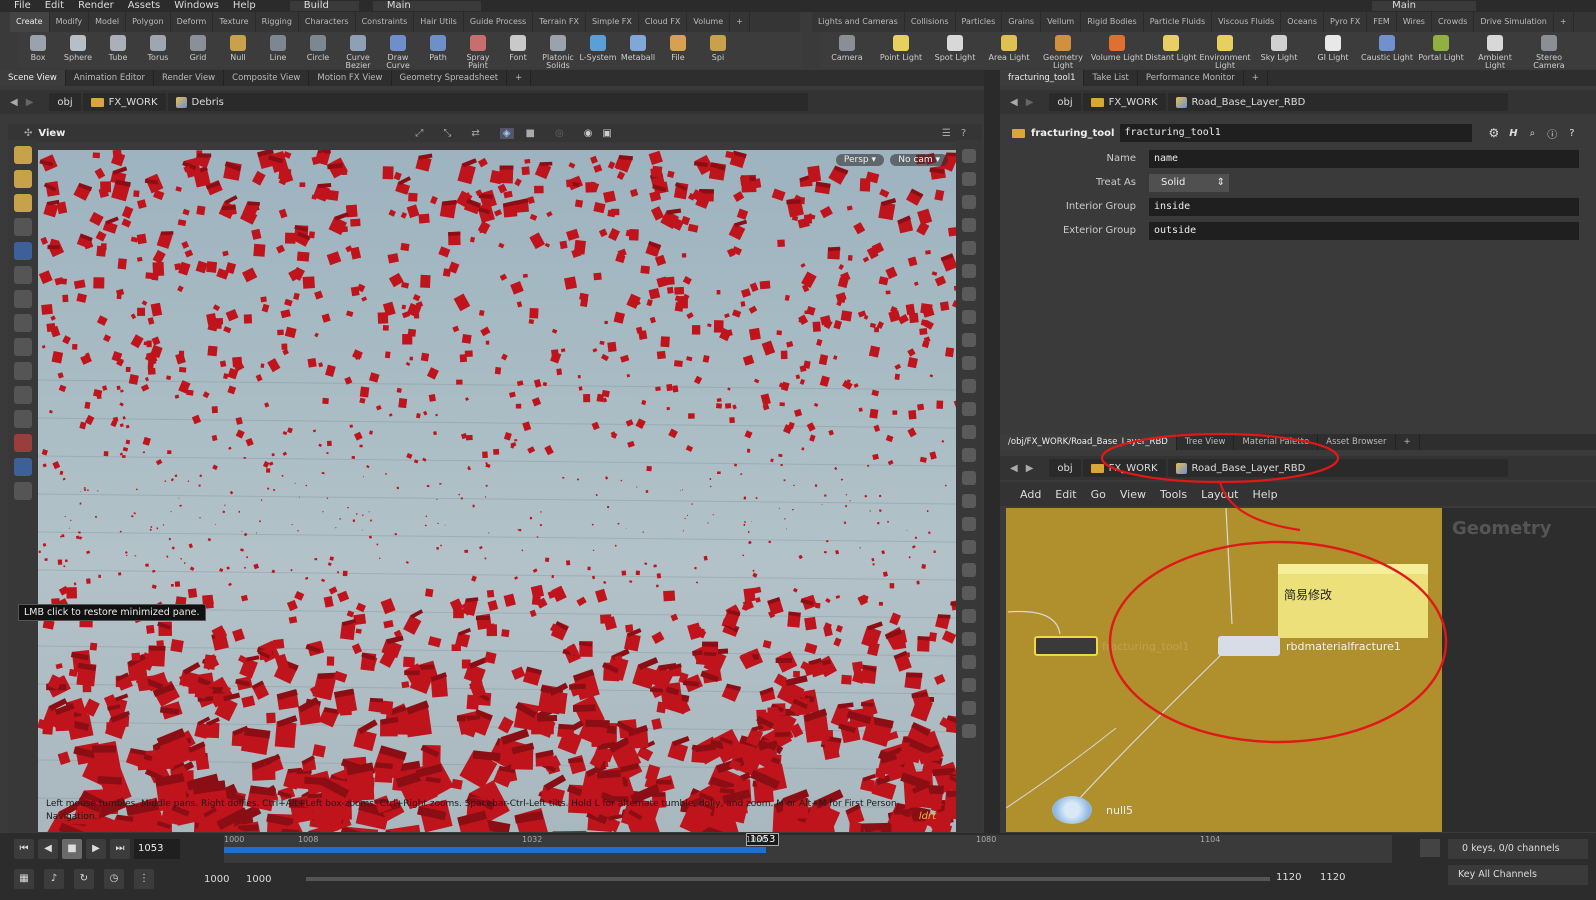 The height and width of the screenshot is (900, 1596). I want to click on shelf-tab: Modify, so click(70, 22).